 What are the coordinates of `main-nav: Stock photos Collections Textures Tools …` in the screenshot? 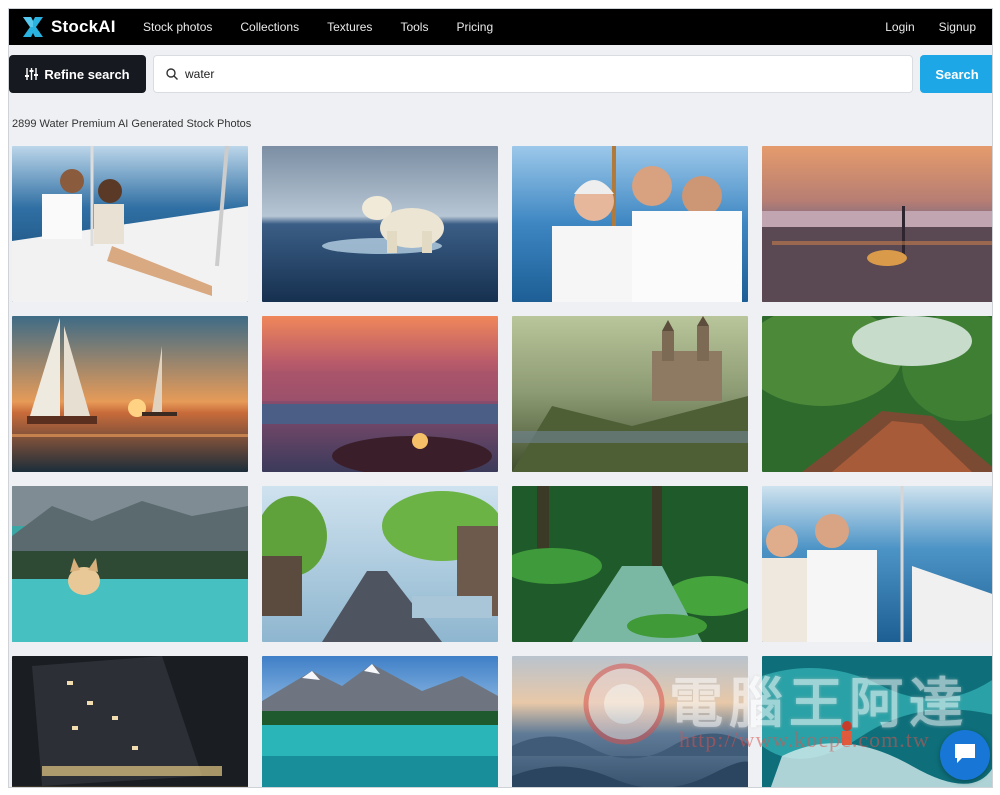 It's located at (332, 27).